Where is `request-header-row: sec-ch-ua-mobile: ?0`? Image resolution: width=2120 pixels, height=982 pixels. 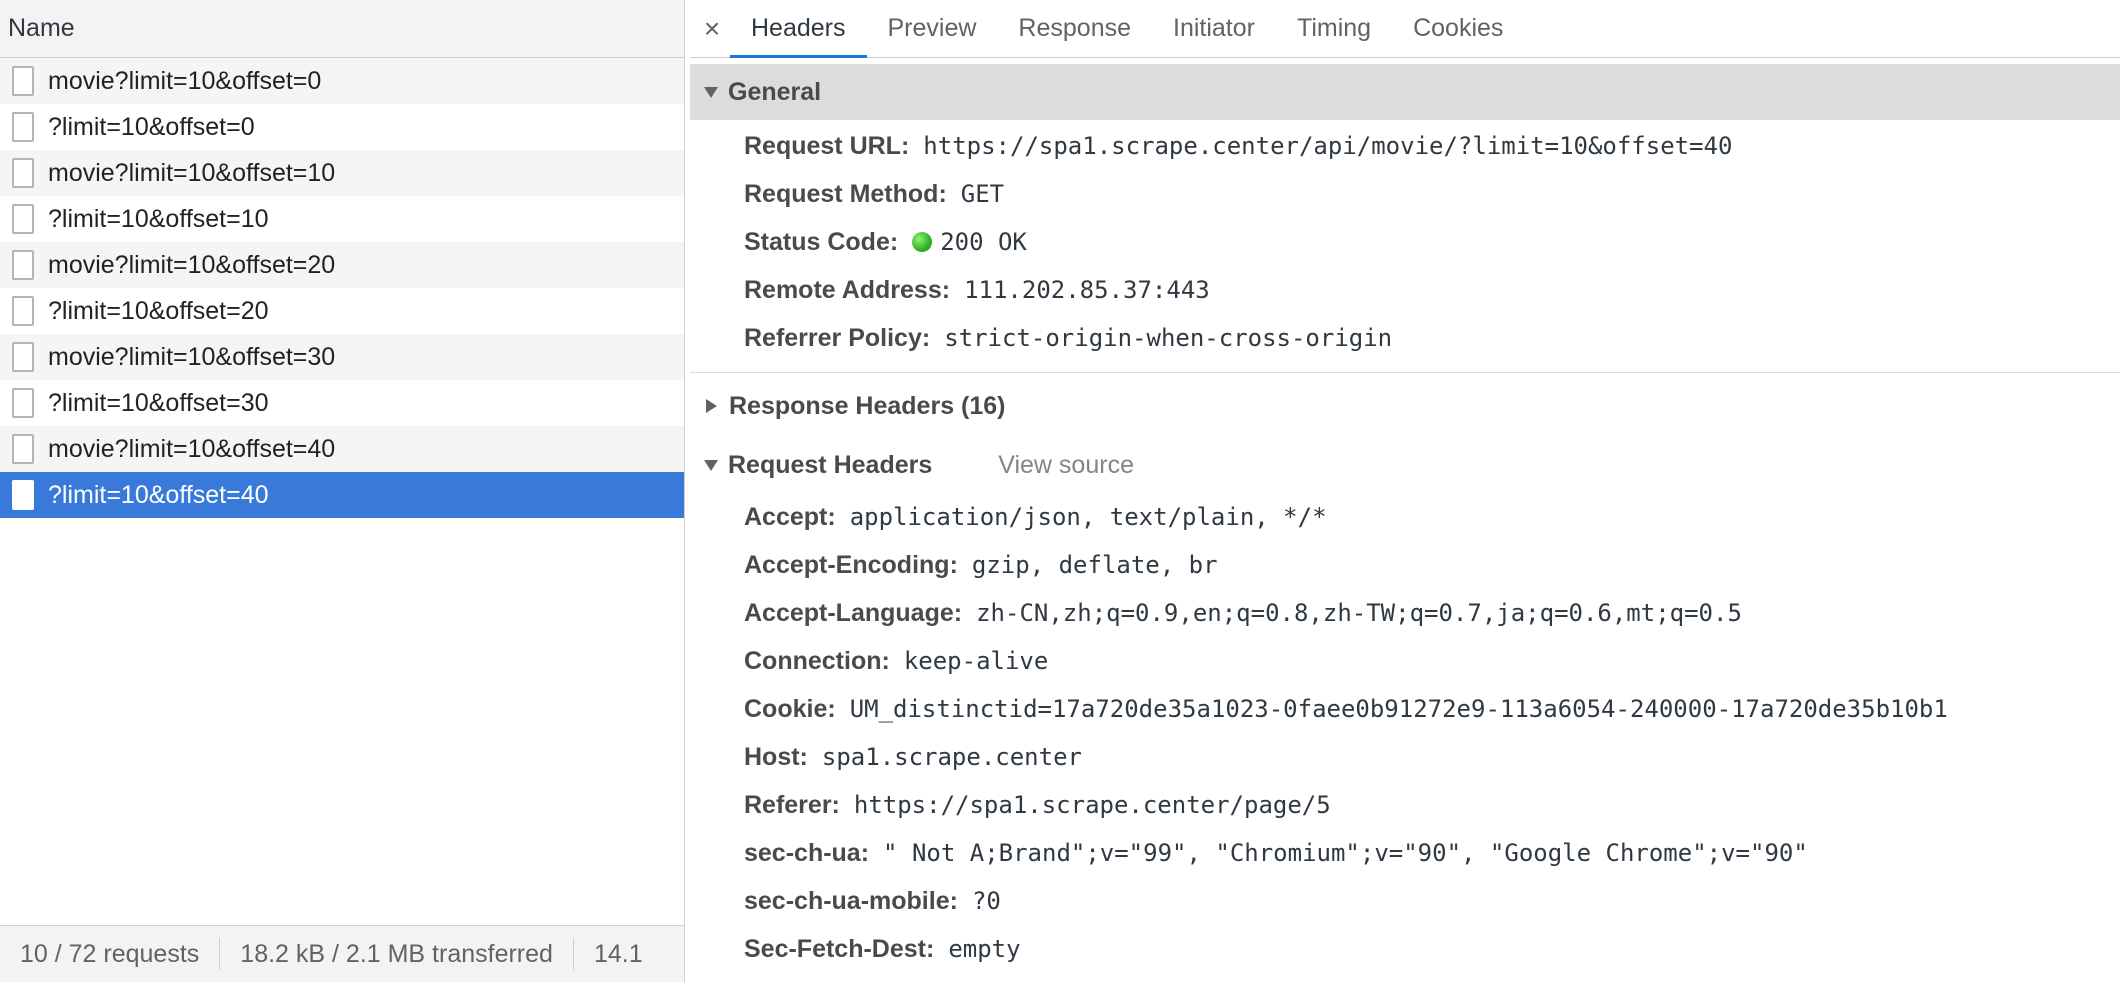
request-header-row: sec-ch-ua-mobile: ?0 is located at coordinates (1432, 901).